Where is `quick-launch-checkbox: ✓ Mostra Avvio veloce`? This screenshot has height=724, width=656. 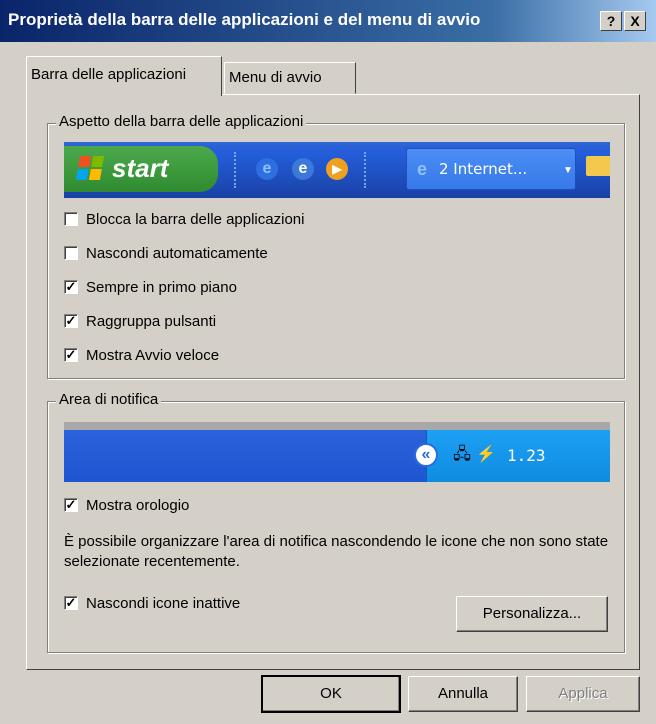
quick-launch-checkbox: ✓ Mostra Avvio veloce is located at coordinates (141, 355).